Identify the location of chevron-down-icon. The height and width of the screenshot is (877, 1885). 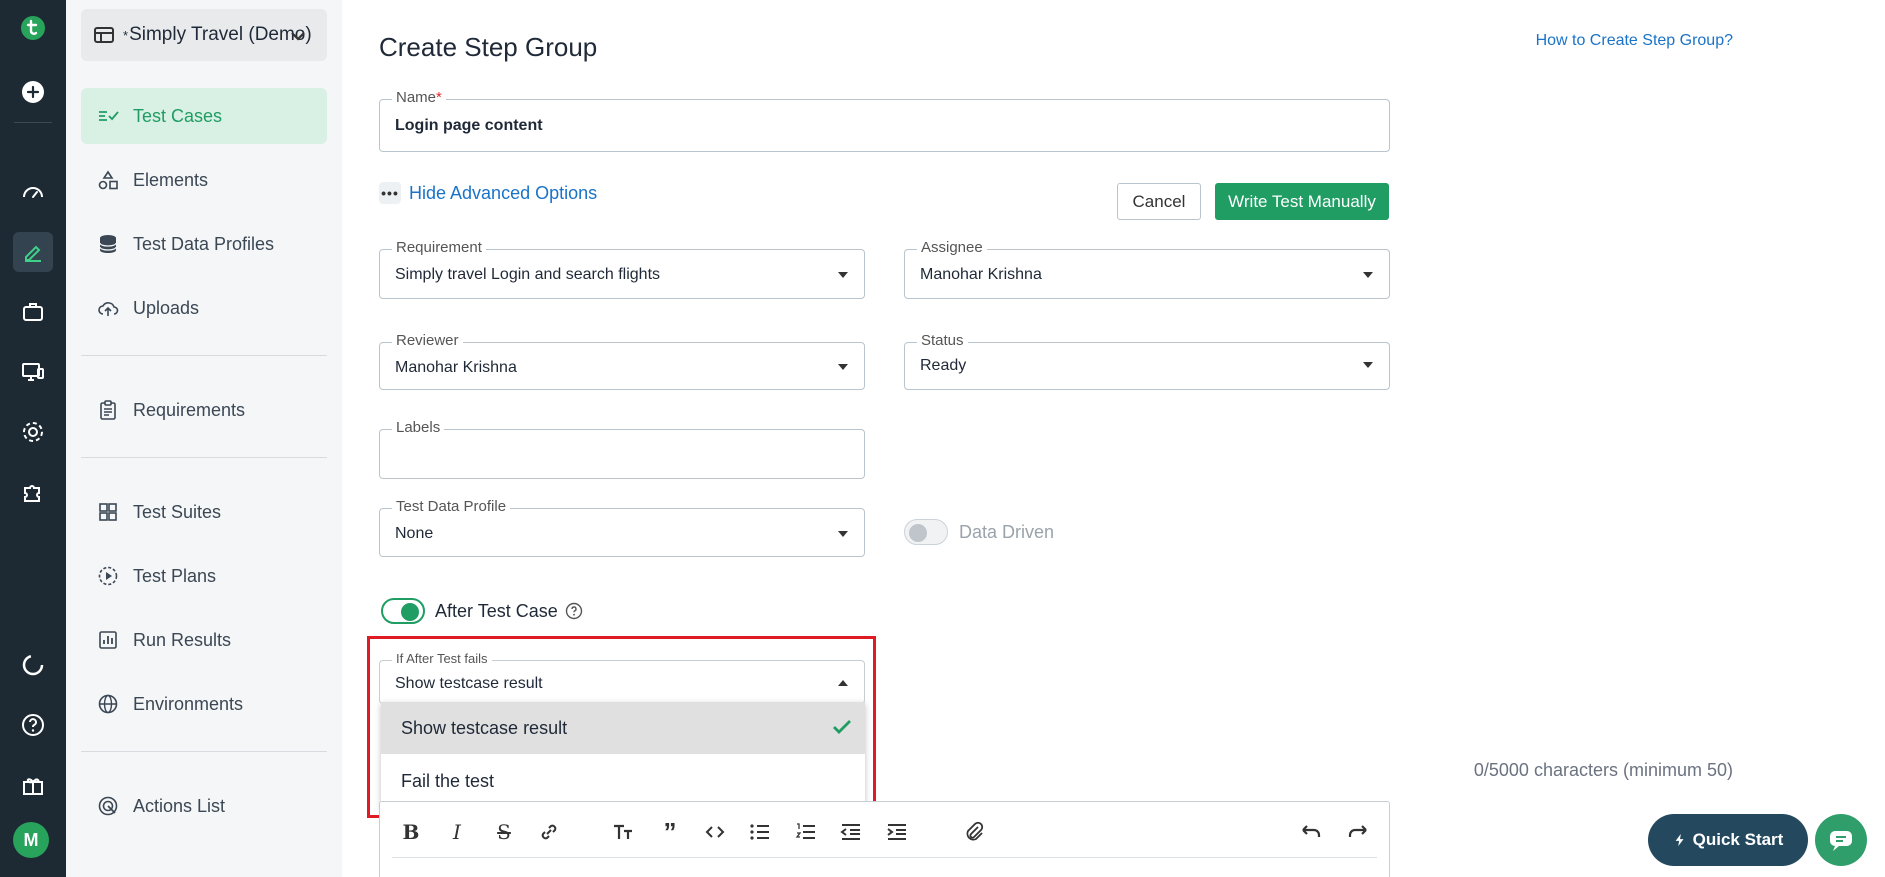
(298, 36).